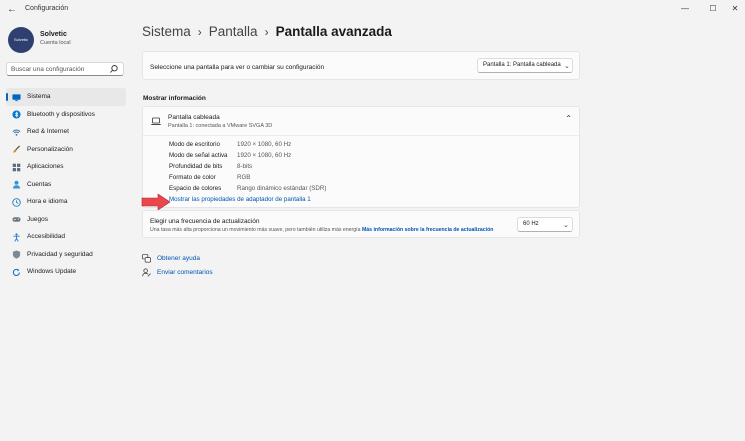 The image size is (745, 441). What do you see at coordinates (192, 177) in the screenshot?
I see `info-key: Formato de color` at bounding box center [192, 177].